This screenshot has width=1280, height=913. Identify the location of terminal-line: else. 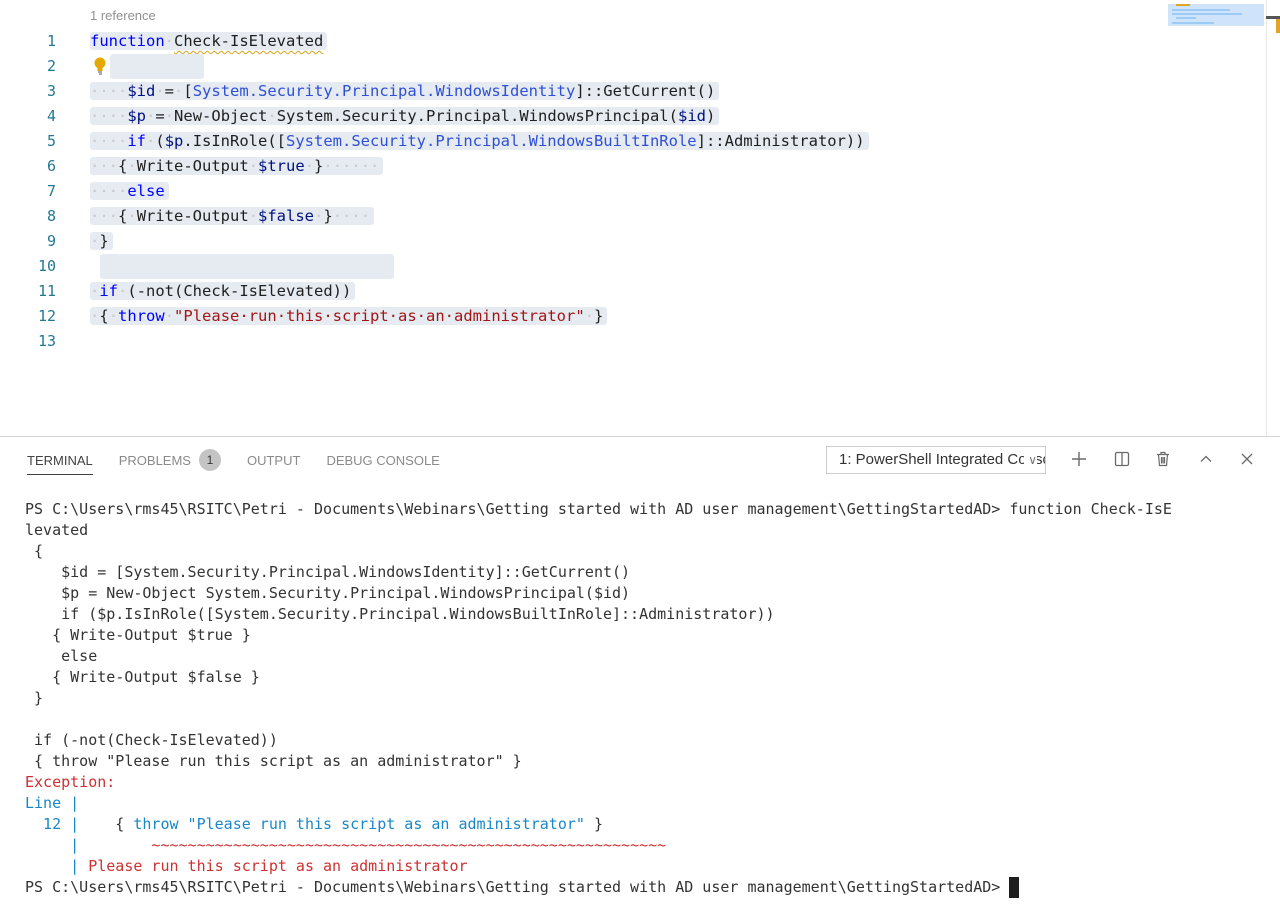
(598, 656).